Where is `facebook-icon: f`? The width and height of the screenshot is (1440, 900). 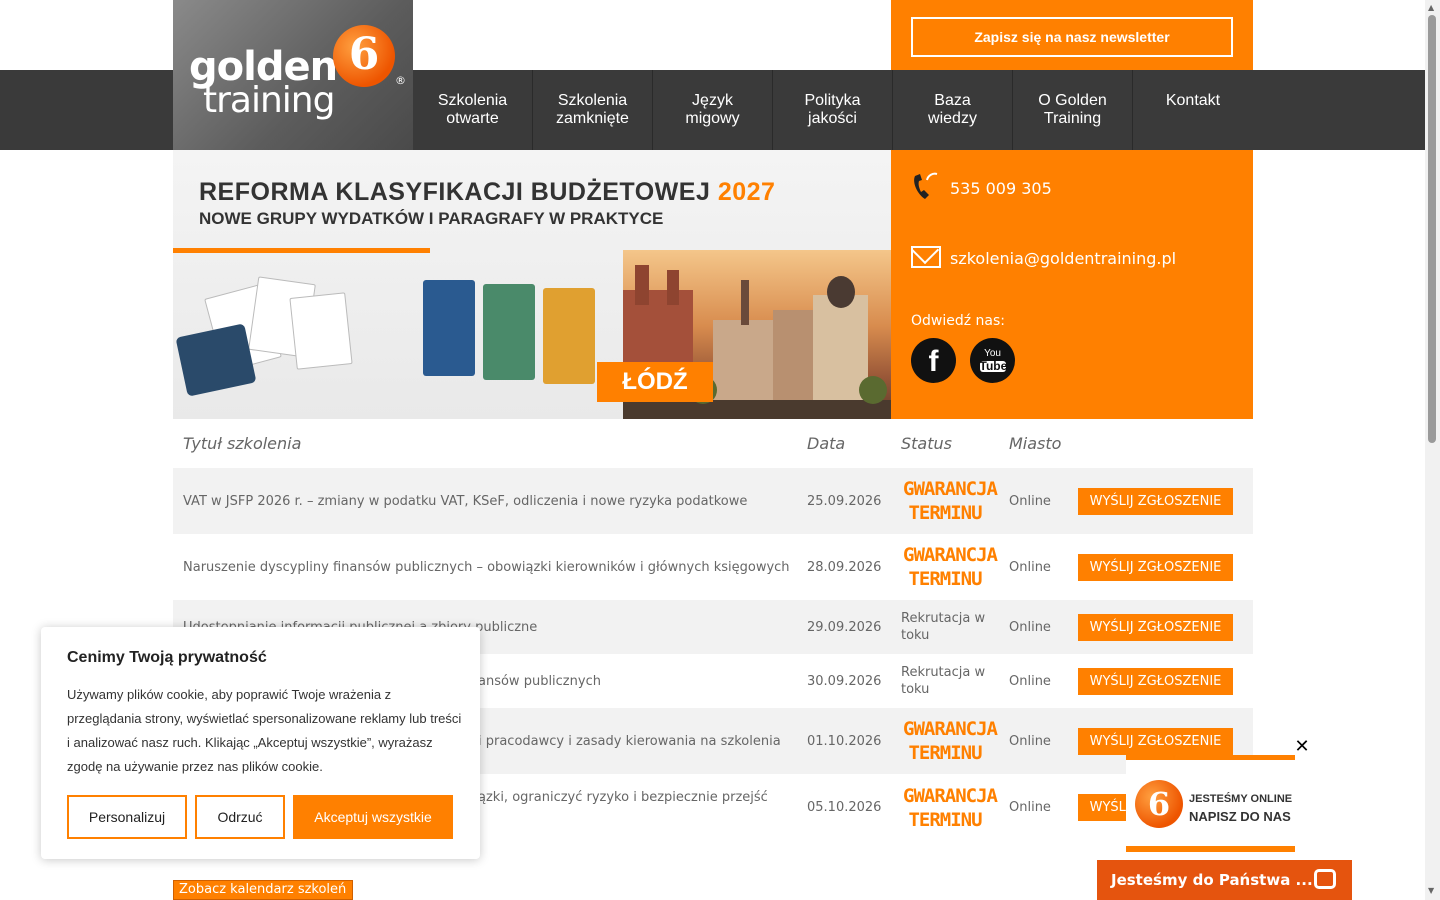 facebook-icon: f is located at coordinates (933, 360).